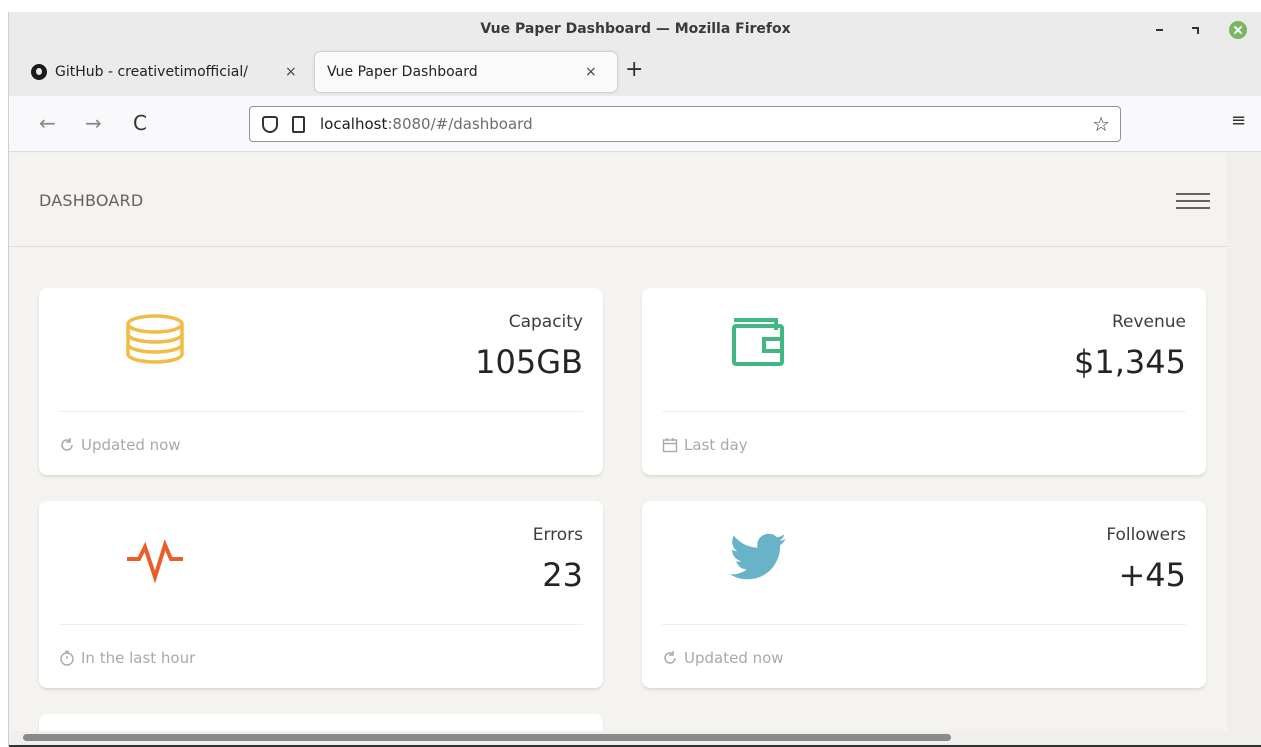 This screenshot has height=747, width=1261. Describe the element at coordinates (630, 6) in the screenshot. I see `background-document-strip` at that location.